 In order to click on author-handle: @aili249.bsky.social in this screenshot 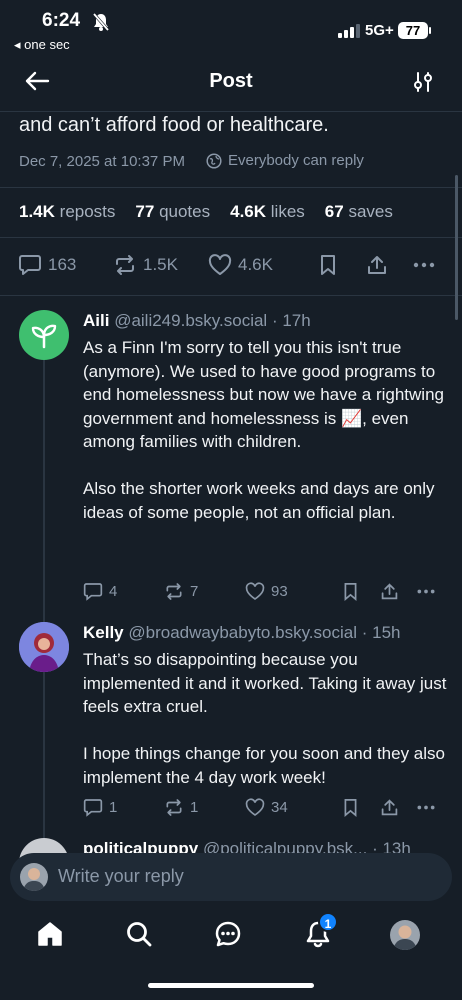, I will do `click(191, 320)`.